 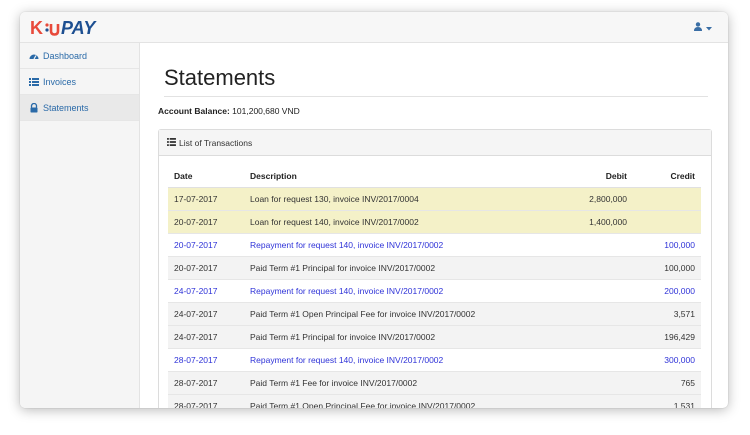 What do you see at coordinates (667, 383) in the screenshot?
I see `cell-credit: 765` at bounding box center [667, 383].